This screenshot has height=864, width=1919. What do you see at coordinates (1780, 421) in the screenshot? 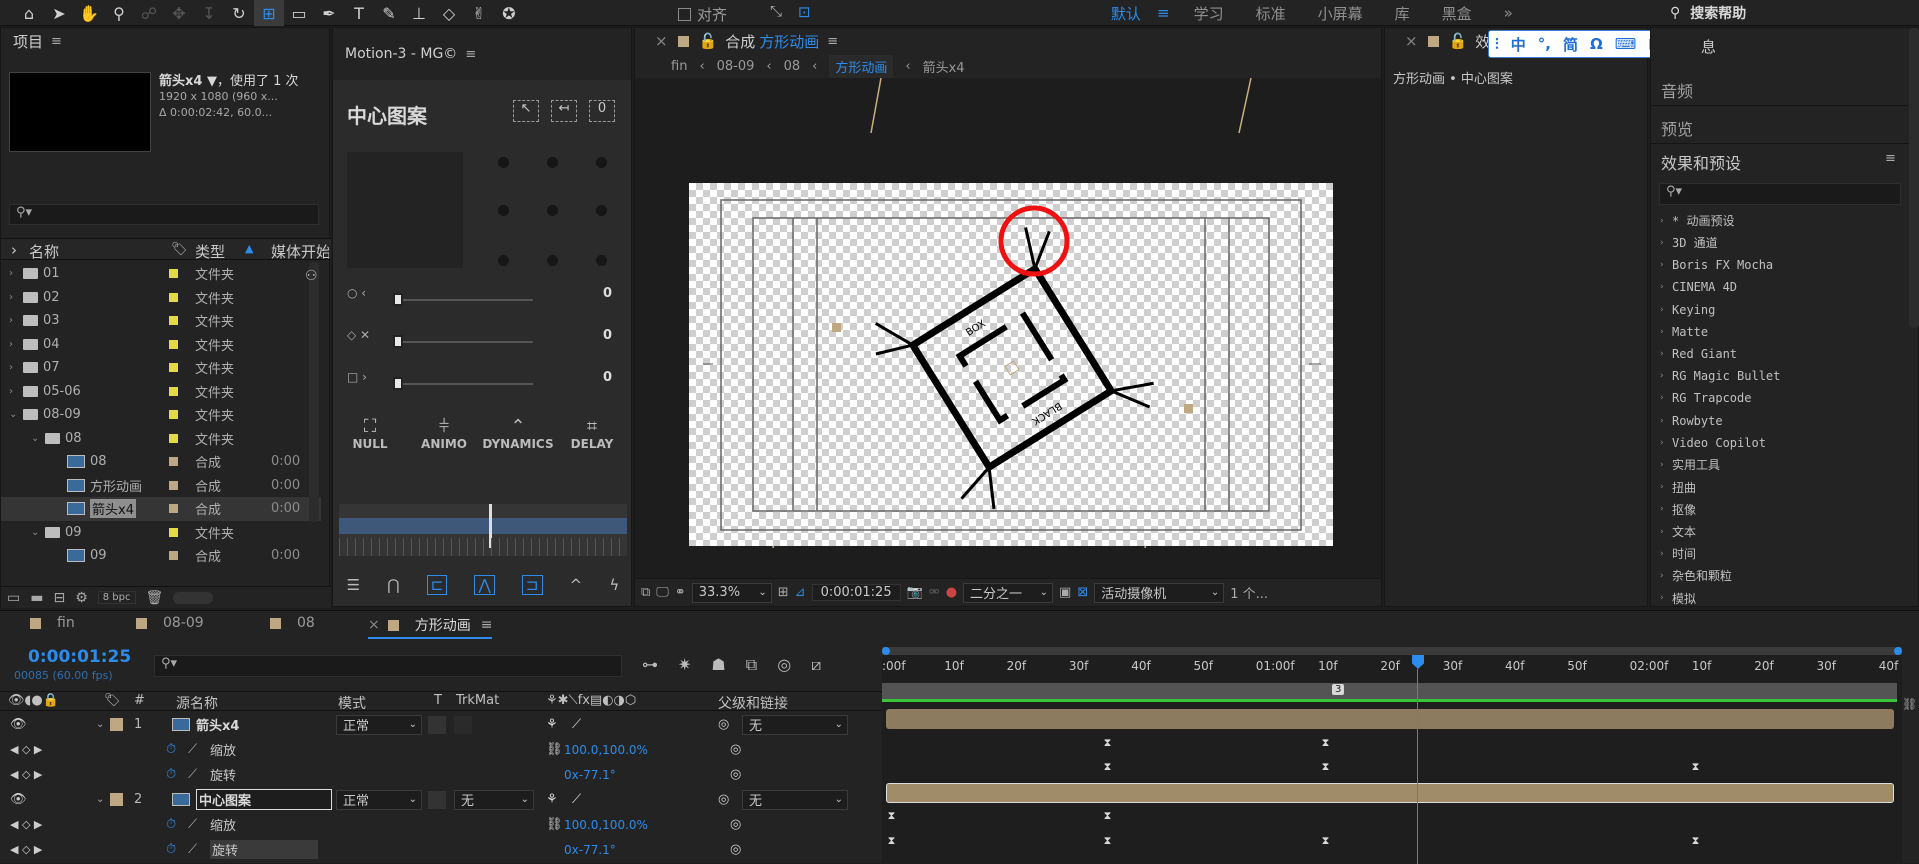
I see `effects-category: › Rowbyte` at bounding box center [1780, 421].